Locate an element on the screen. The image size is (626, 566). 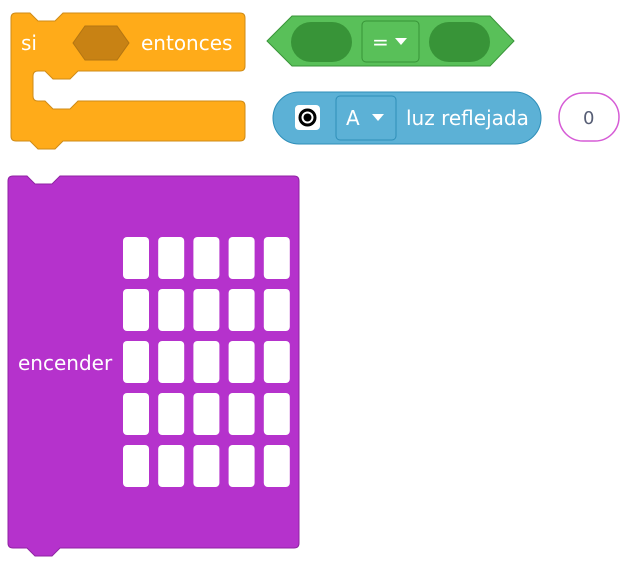
number-input-value: 0 is located at coordinates (588, 118).